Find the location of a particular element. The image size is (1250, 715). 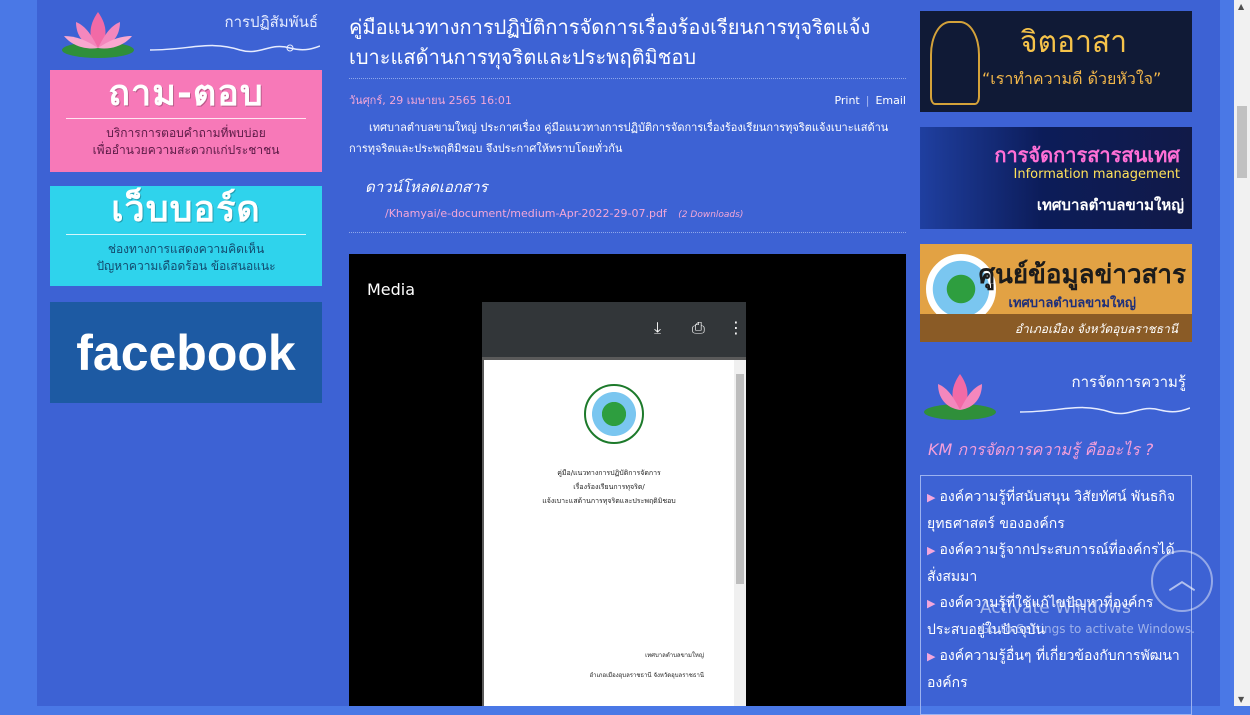

faq-title: ถาม-ตอบ is located at coordinates (186, 93).